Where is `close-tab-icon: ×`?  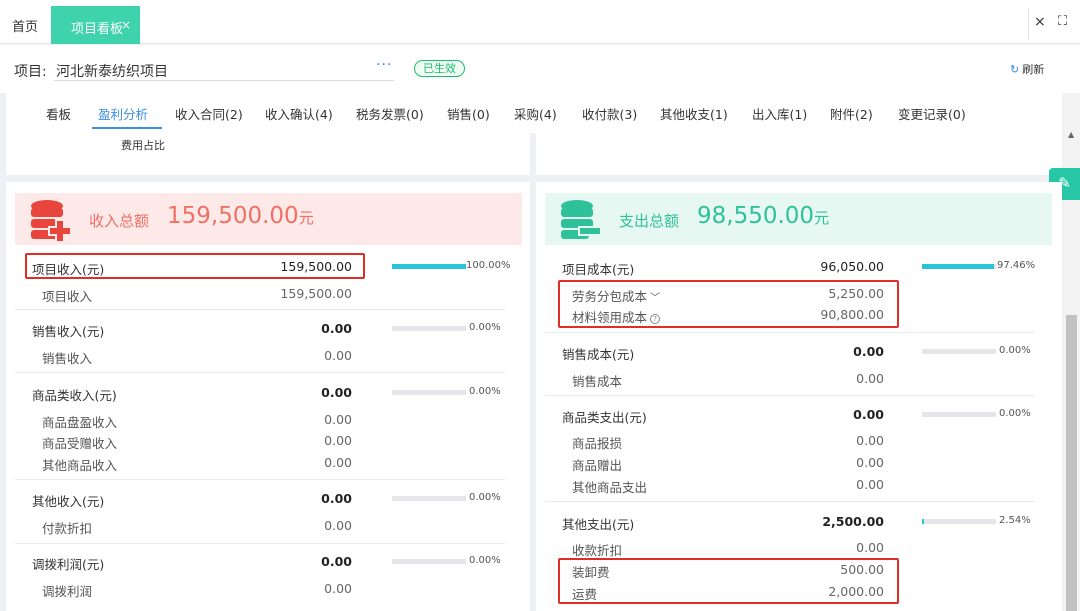 close-tab-icon: × is located at coordinates (126, 25).